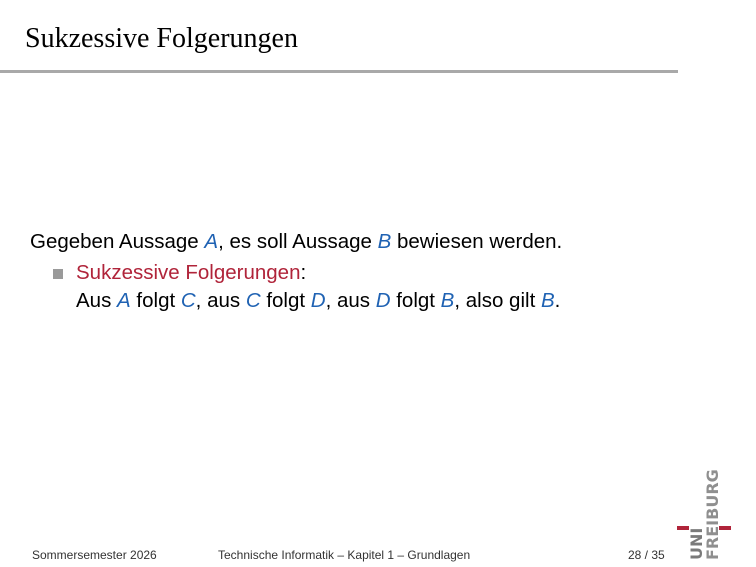  I want to click on text-part: Aus, so click(97, 300).